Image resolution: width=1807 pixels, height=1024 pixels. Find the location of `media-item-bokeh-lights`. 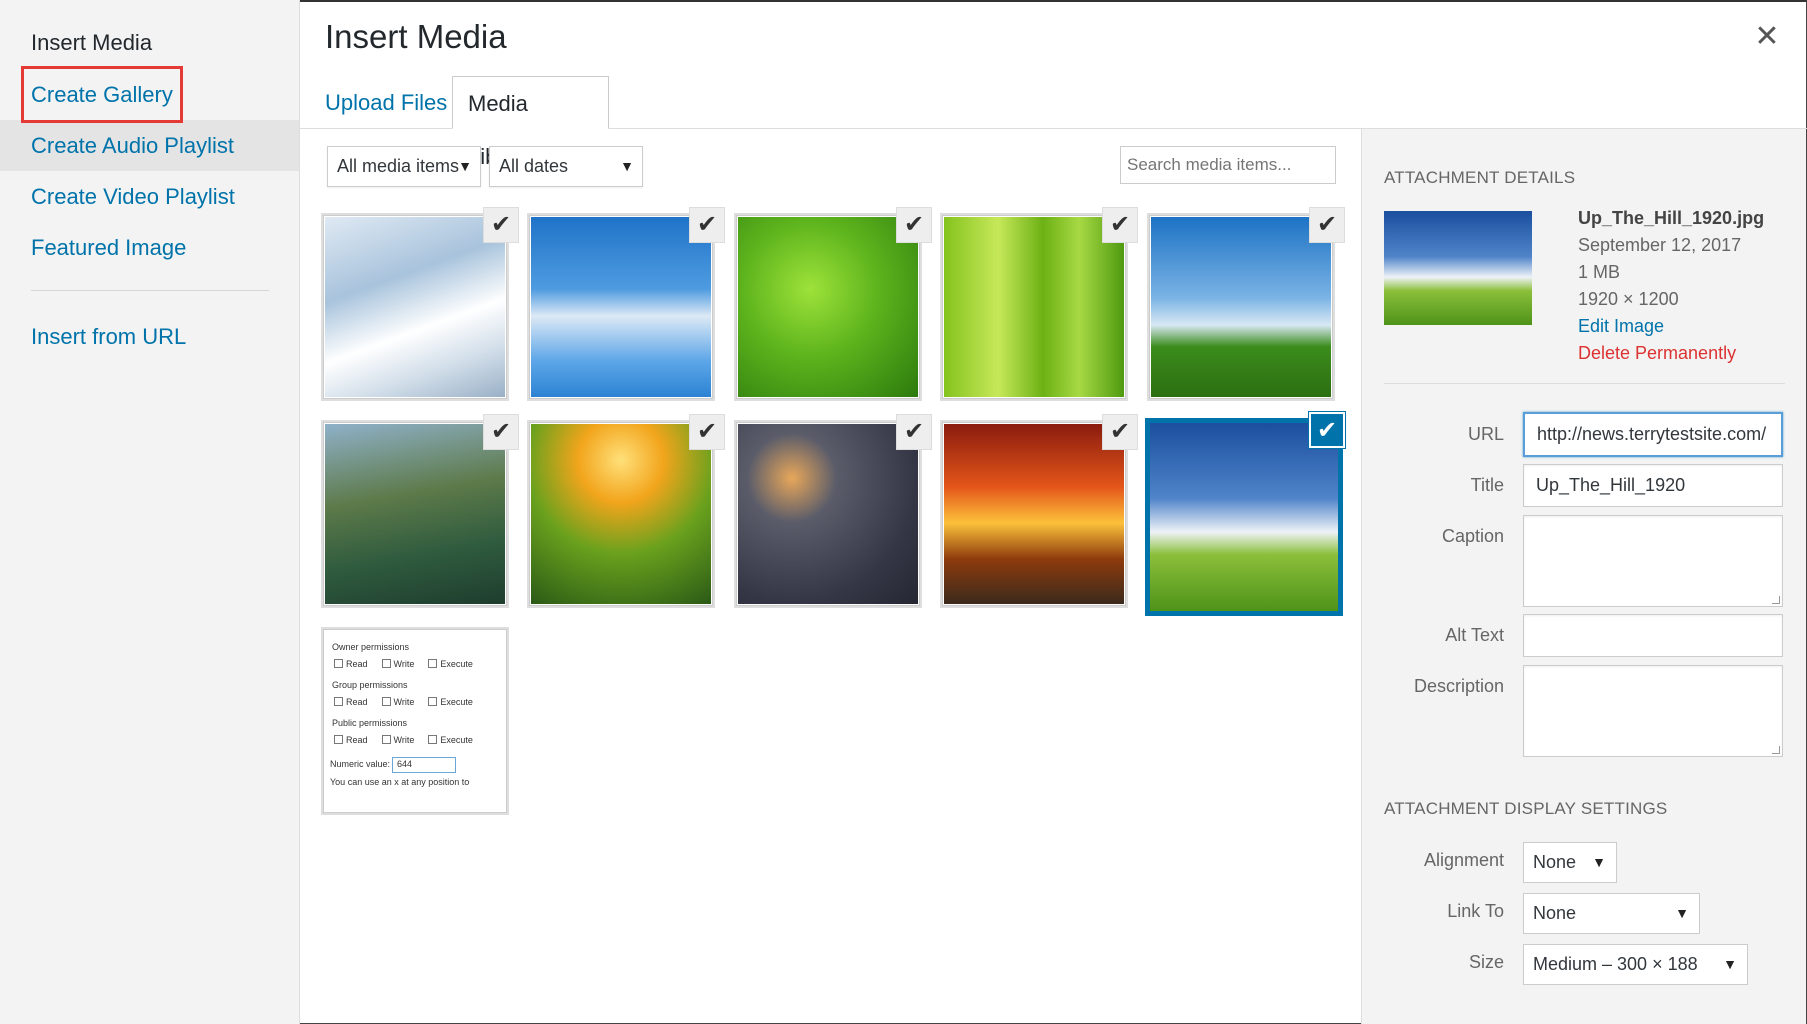

media-item-bokeh-lights is located at coordinates (828, 514).